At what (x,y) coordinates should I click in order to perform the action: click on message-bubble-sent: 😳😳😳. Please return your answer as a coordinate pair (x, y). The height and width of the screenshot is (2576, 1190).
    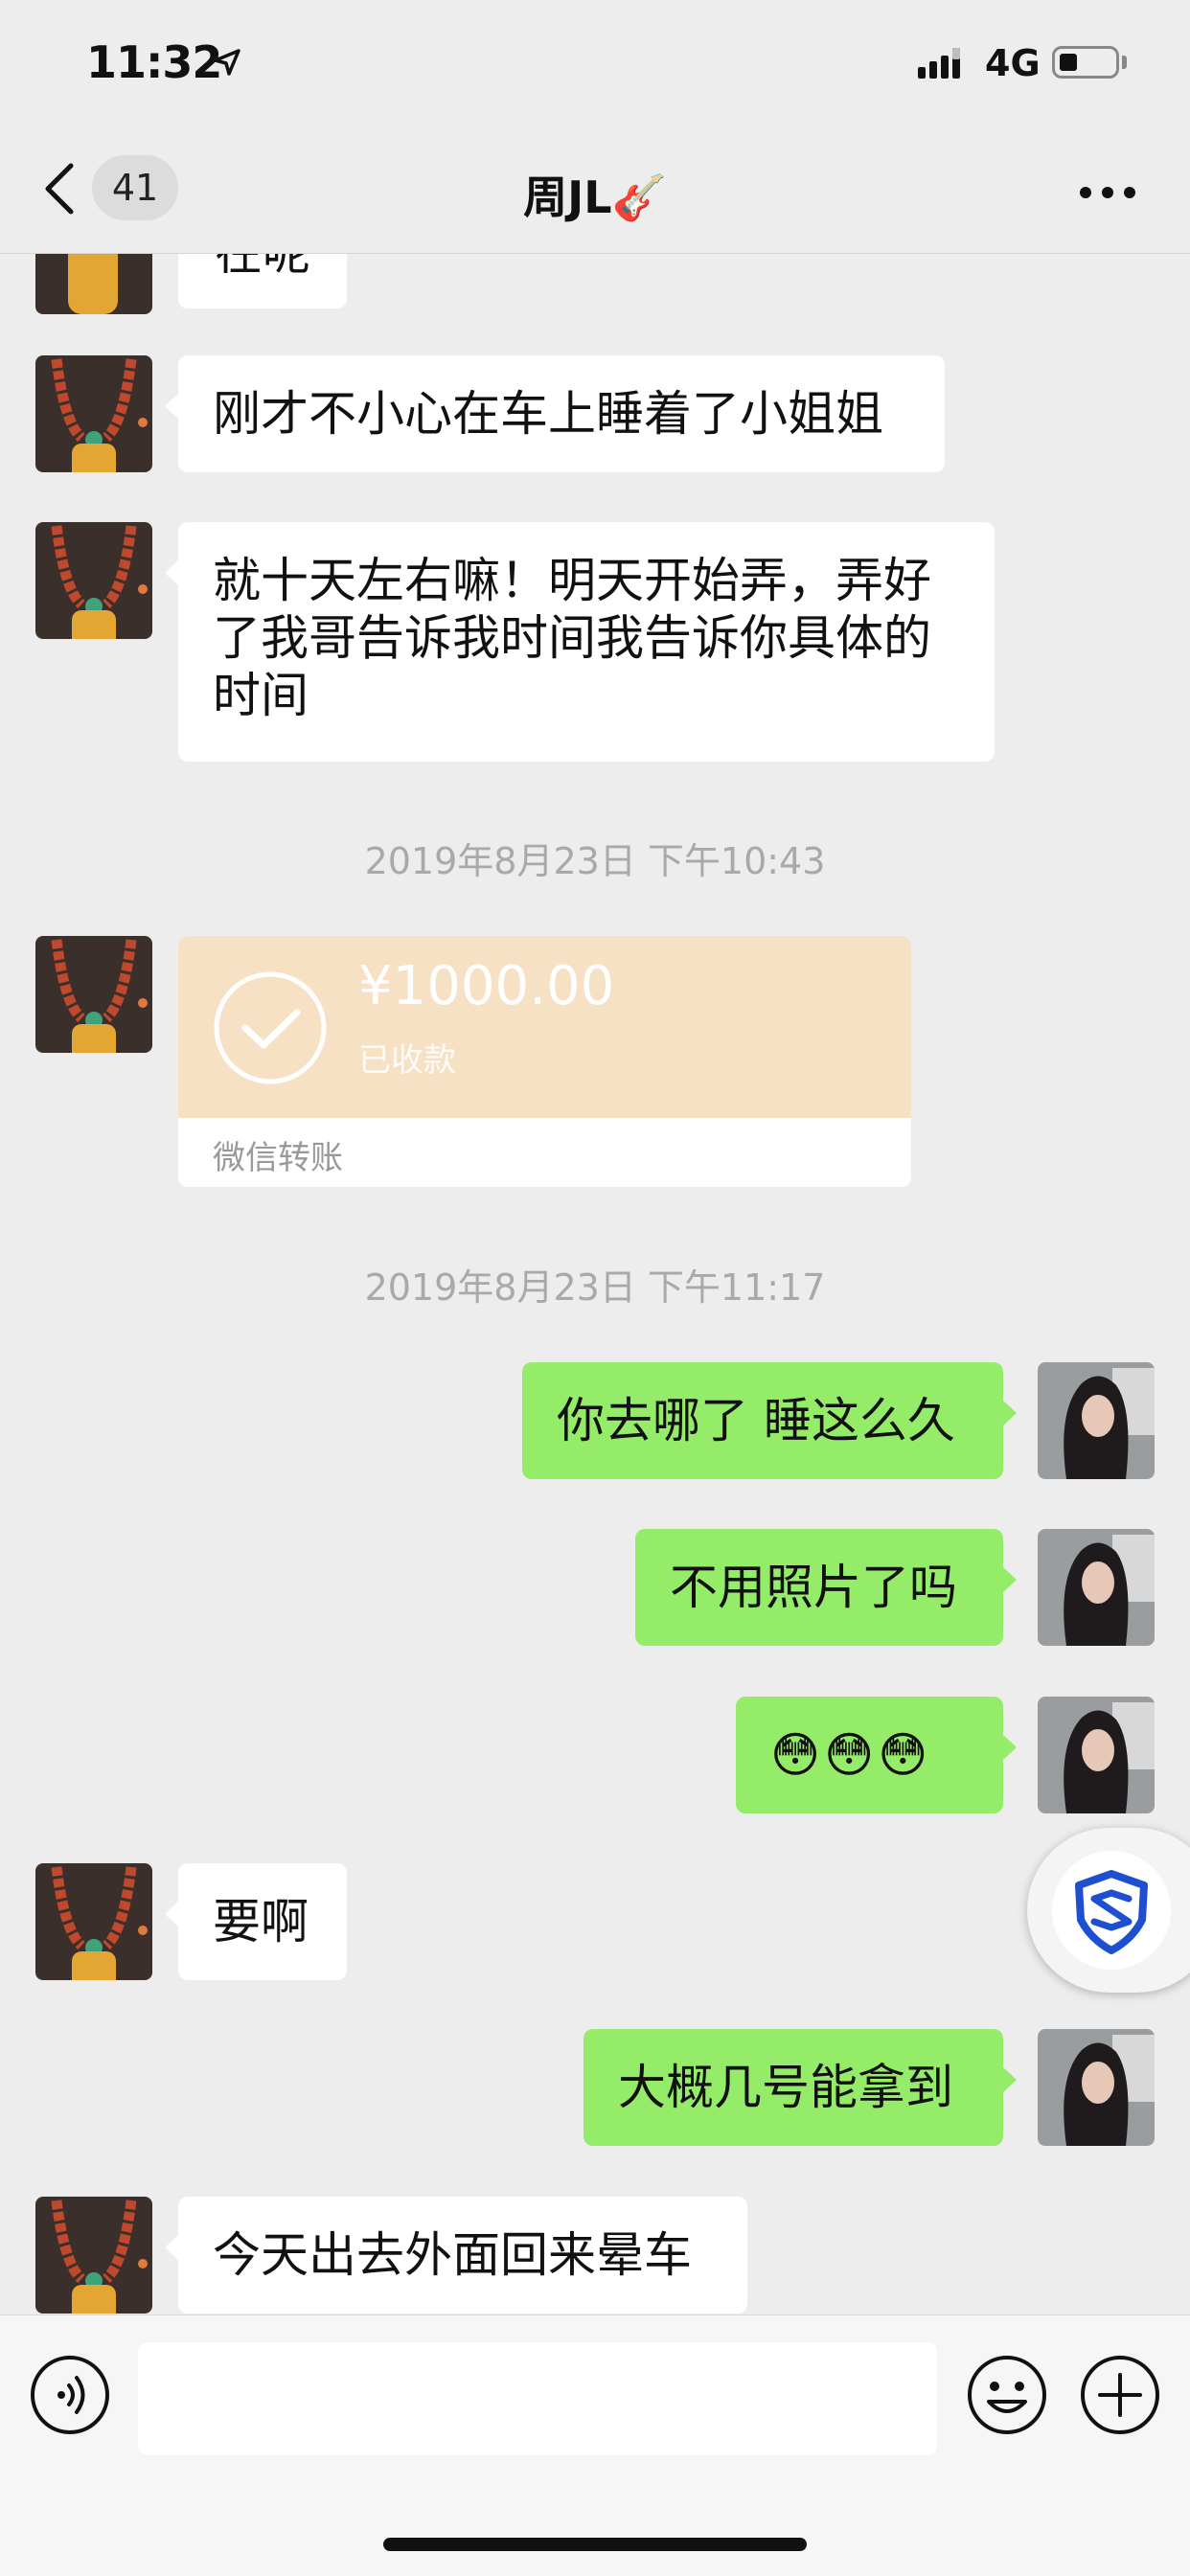
    Looking at the image, I should click on (876, 1755).